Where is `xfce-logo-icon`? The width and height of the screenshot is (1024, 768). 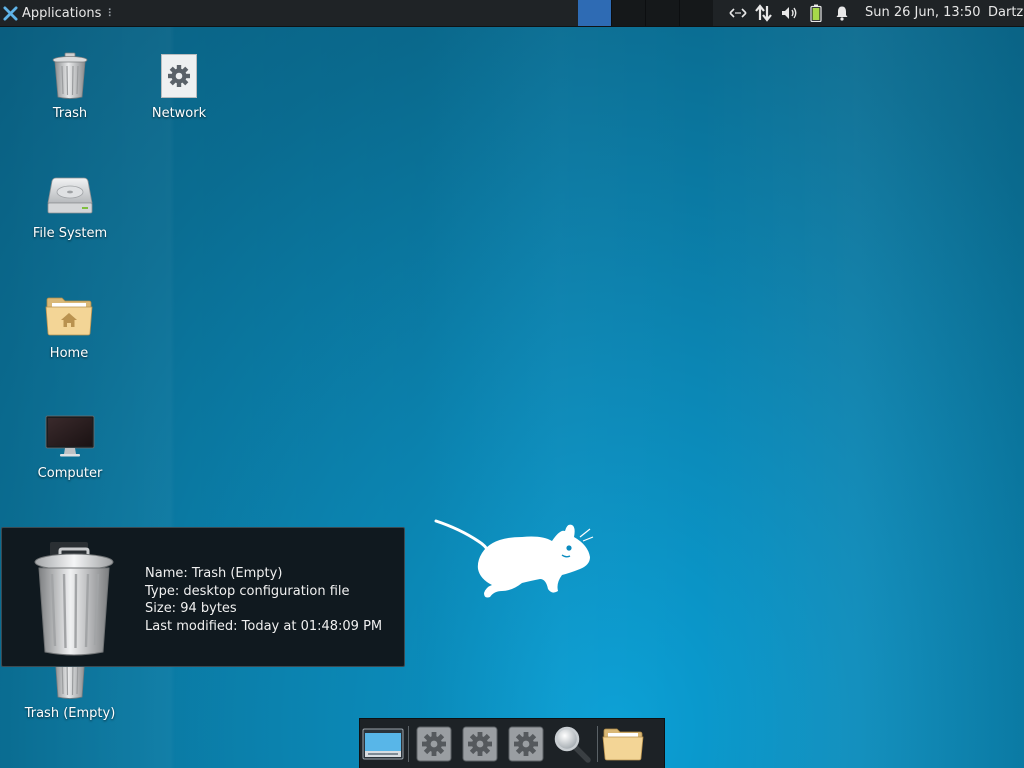 xfce-logo-icon is located at coordinates (10, 13).